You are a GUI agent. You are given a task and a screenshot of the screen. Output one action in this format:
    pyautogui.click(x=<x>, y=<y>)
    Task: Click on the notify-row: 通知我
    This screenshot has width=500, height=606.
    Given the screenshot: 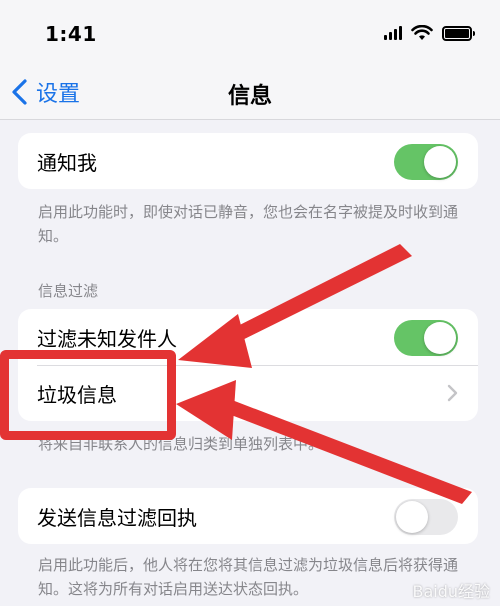 What is the action you would take?
    pyautogui.click(x=248, y=161)
    